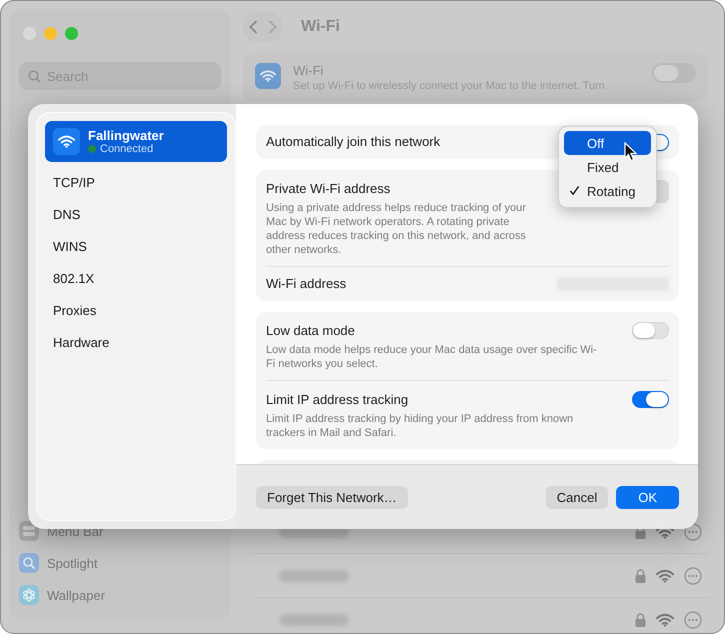 The width and height of the screenshot is (725, 634). I want to click on magnifier-icon, so click(29, 563).